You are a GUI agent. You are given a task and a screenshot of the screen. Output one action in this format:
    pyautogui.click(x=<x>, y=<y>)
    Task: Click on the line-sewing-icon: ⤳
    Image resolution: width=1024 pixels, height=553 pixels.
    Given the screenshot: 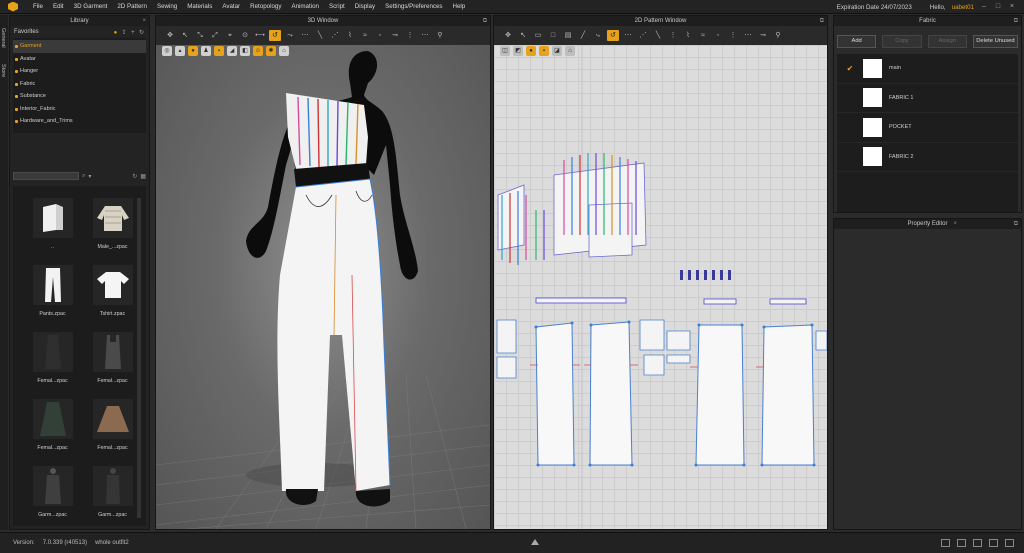 What is the action you would take?
    pyautogui.click(x=290, y=35)
    